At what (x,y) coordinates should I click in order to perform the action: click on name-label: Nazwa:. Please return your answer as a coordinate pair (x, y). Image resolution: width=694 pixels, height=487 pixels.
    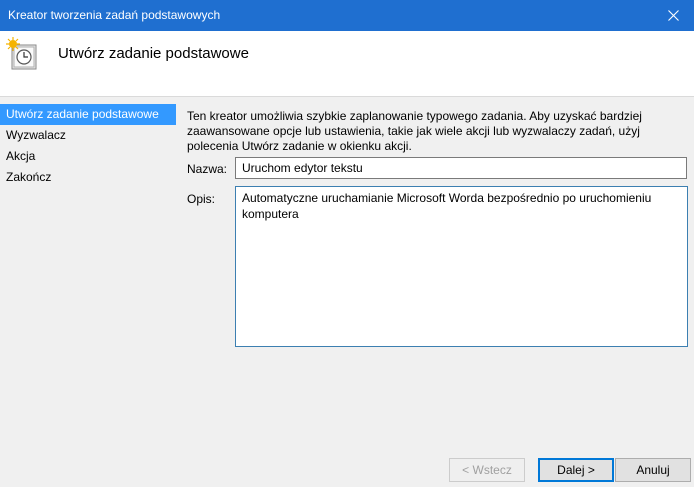
    Looking at the image, I should click on (207, 169).